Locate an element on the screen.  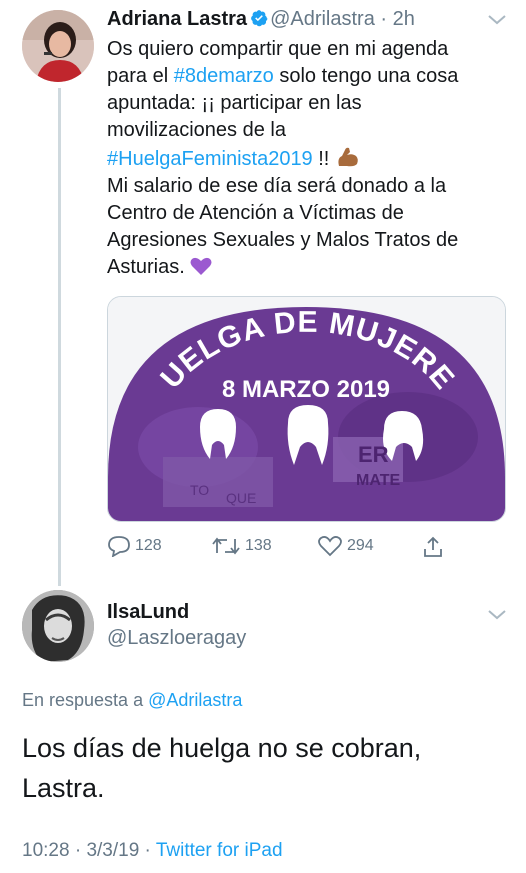
tweet-text-line: #HuelgaFeminista2019 !! is located at coordinates (307, 158).